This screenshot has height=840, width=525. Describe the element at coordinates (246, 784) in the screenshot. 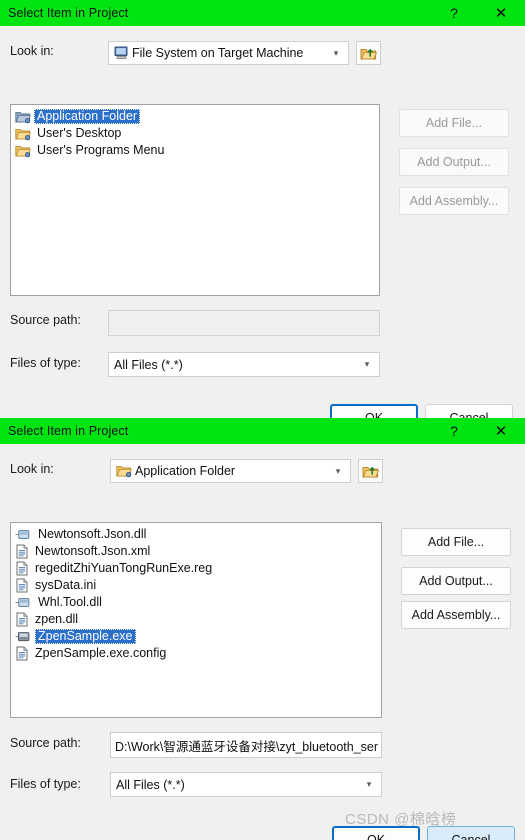

I see `files-of-type-combo-bottom: All Files (*.*) ▾` at that location.